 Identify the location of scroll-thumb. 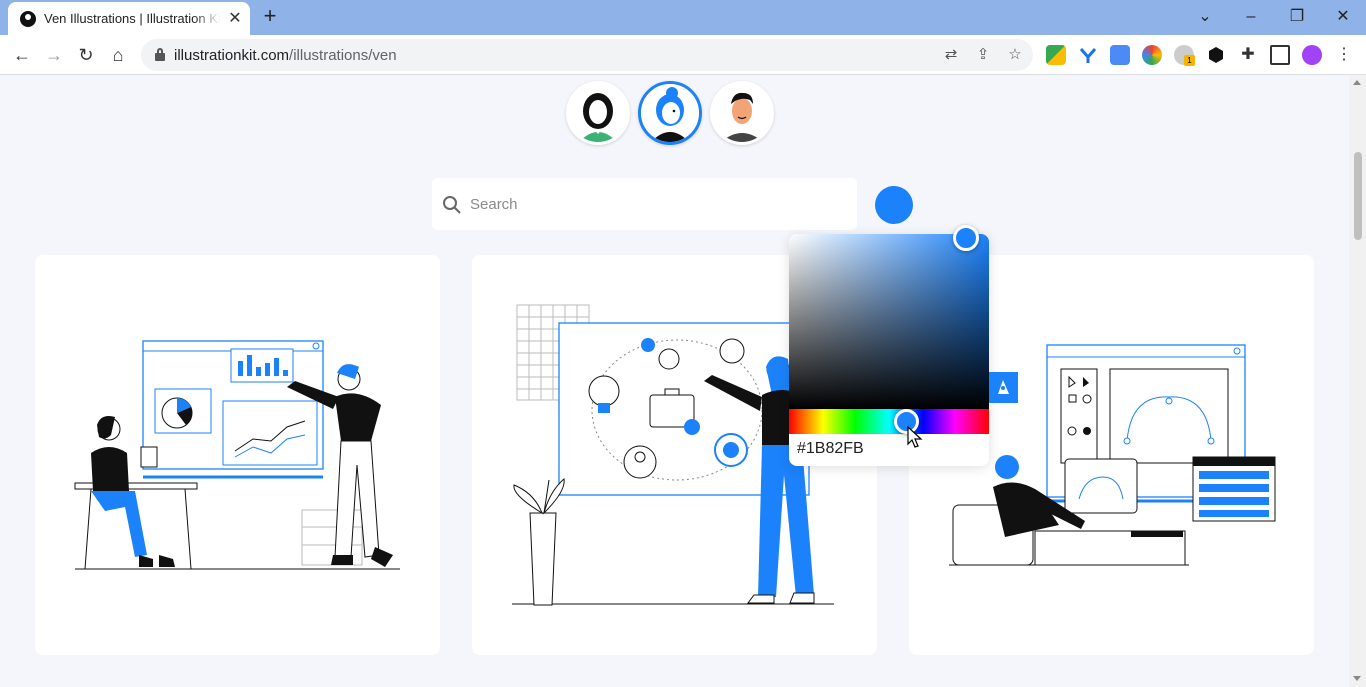
(1358, 196).